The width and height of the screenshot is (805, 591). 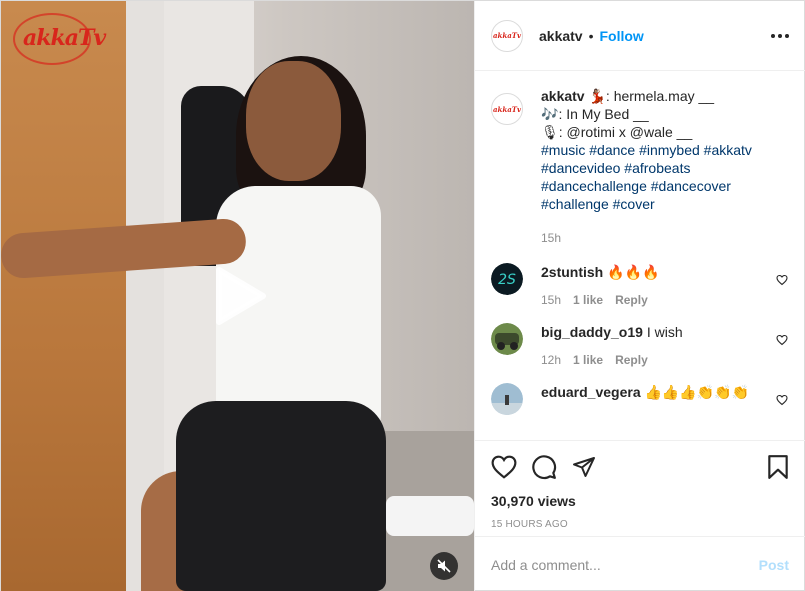 I want to click on play-icon, so click(x=237, y=296).